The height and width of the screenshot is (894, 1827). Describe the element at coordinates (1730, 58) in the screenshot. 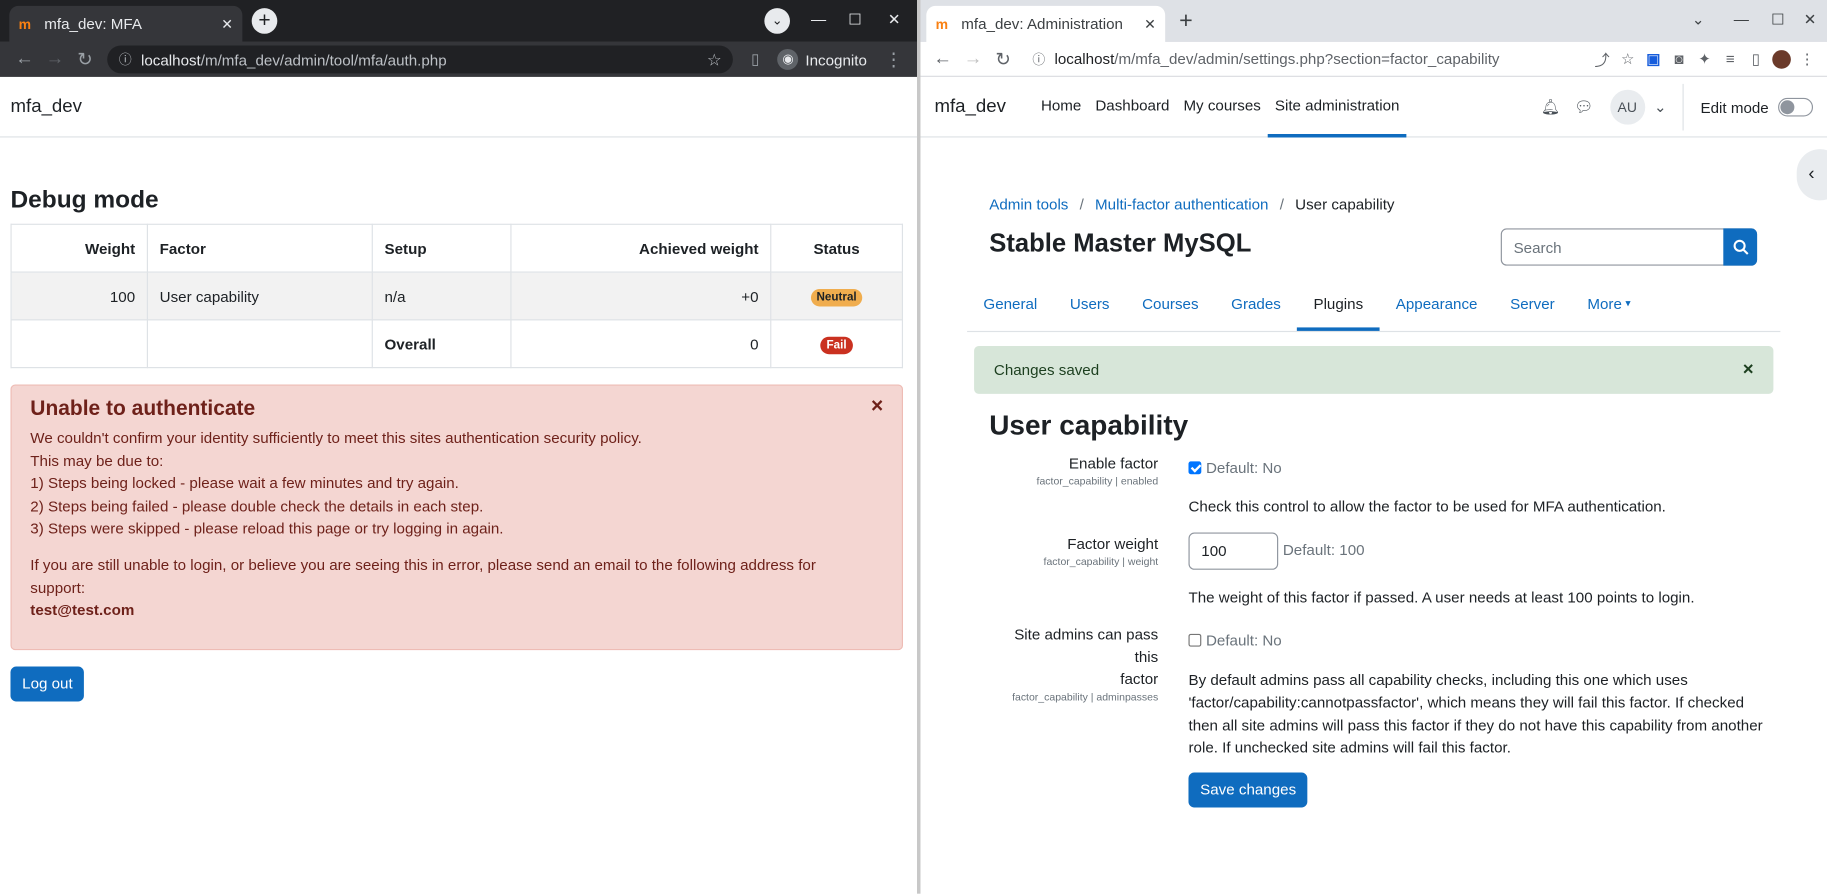

I see `reading-list-icon: ≡` at that location.